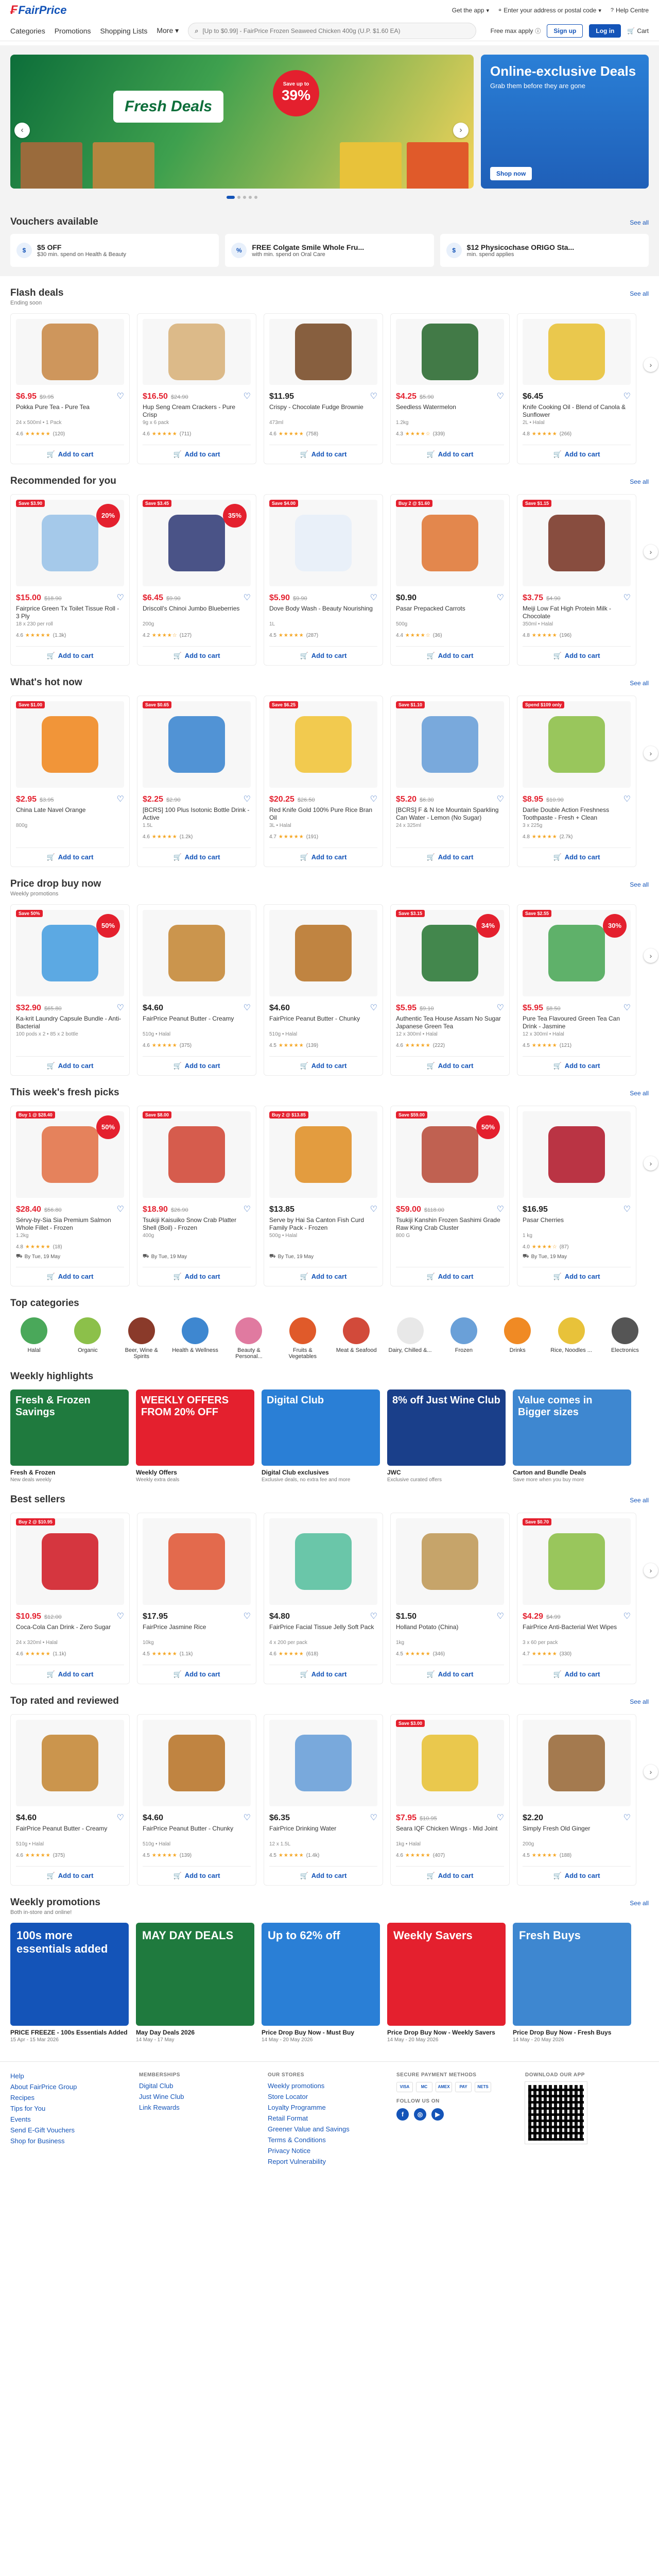  What do you see at coordinates (70, 411) in the screenshot?
I see `product-name: Pokka Pure Tea - Pure Tea` at bounding box center [70, 411].